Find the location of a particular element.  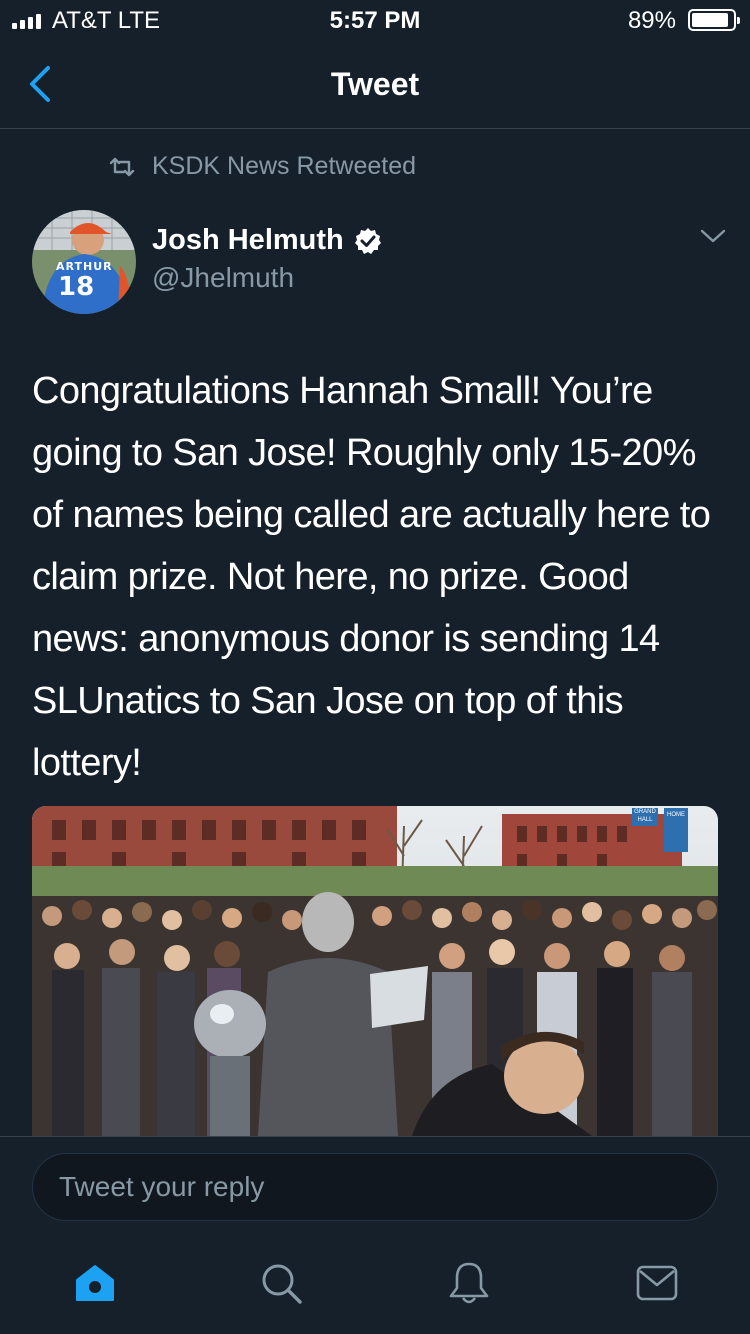

chevron-down-icon is located at coordinates (713, 236).